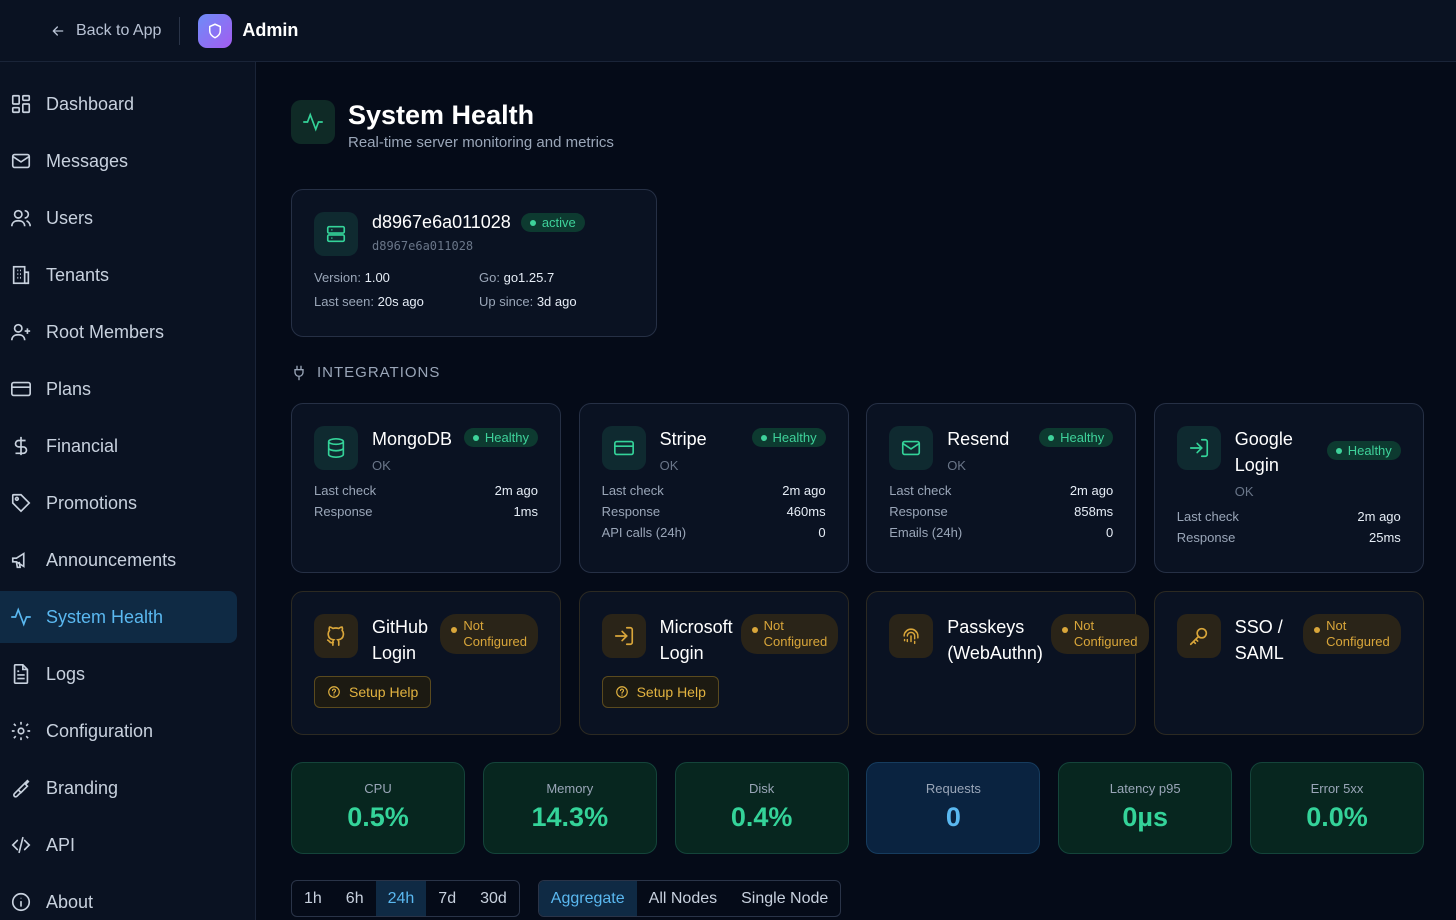  I want to click on sidebar-item-label: Root Members, so click(105, 331).